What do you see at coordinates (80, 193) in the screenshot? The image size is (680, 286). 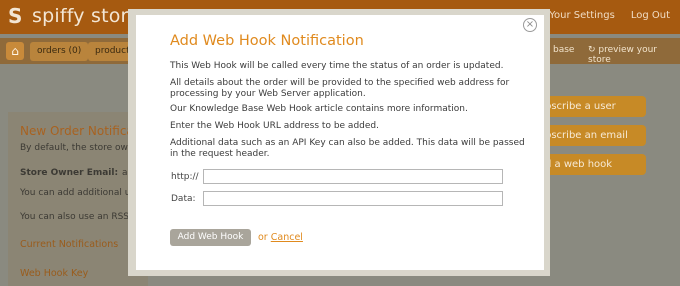 I see `panel-add-text: You can add additional use` at bounding box center [80, 193].